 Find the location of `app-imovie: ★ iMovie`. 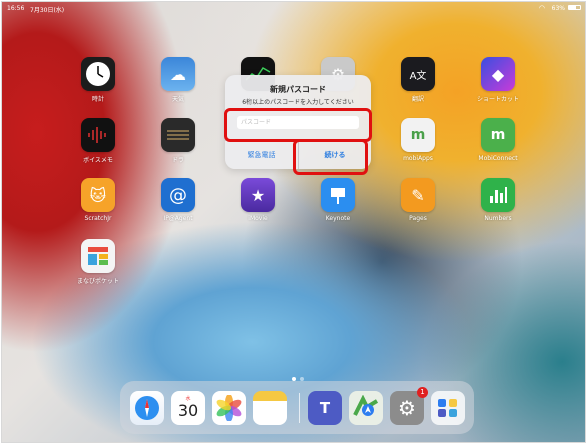

app-imovie: ★ iMovie is located at coordinates (258, 200).